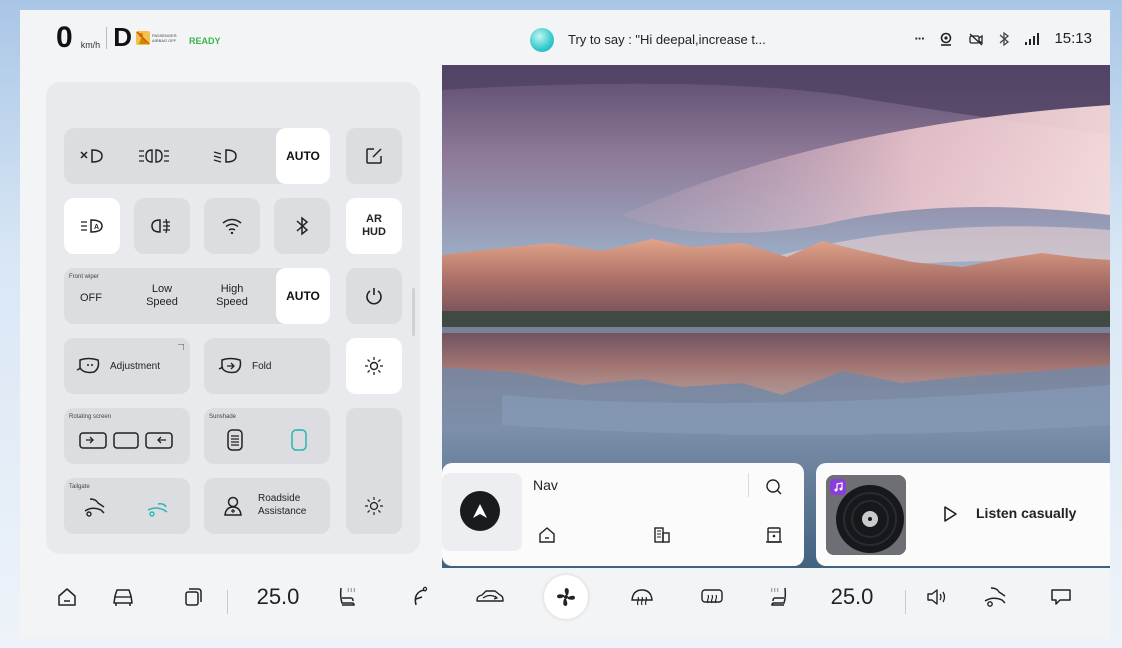  I want to click on steering-heat-button, so click(419, 597).